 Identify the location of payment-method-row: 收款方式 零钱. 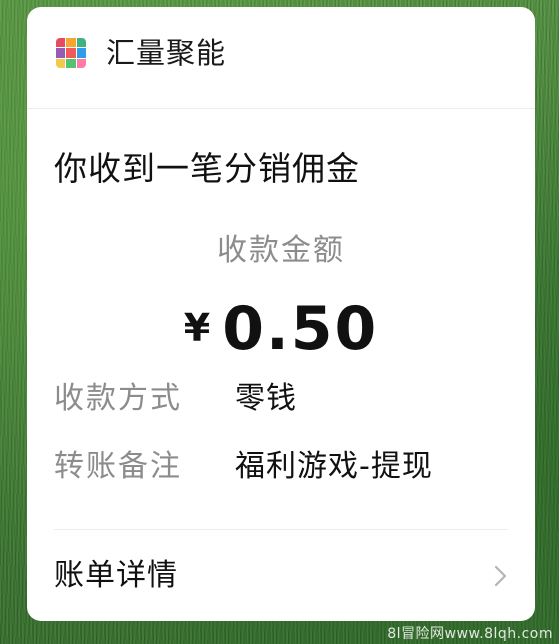
(281, 399).